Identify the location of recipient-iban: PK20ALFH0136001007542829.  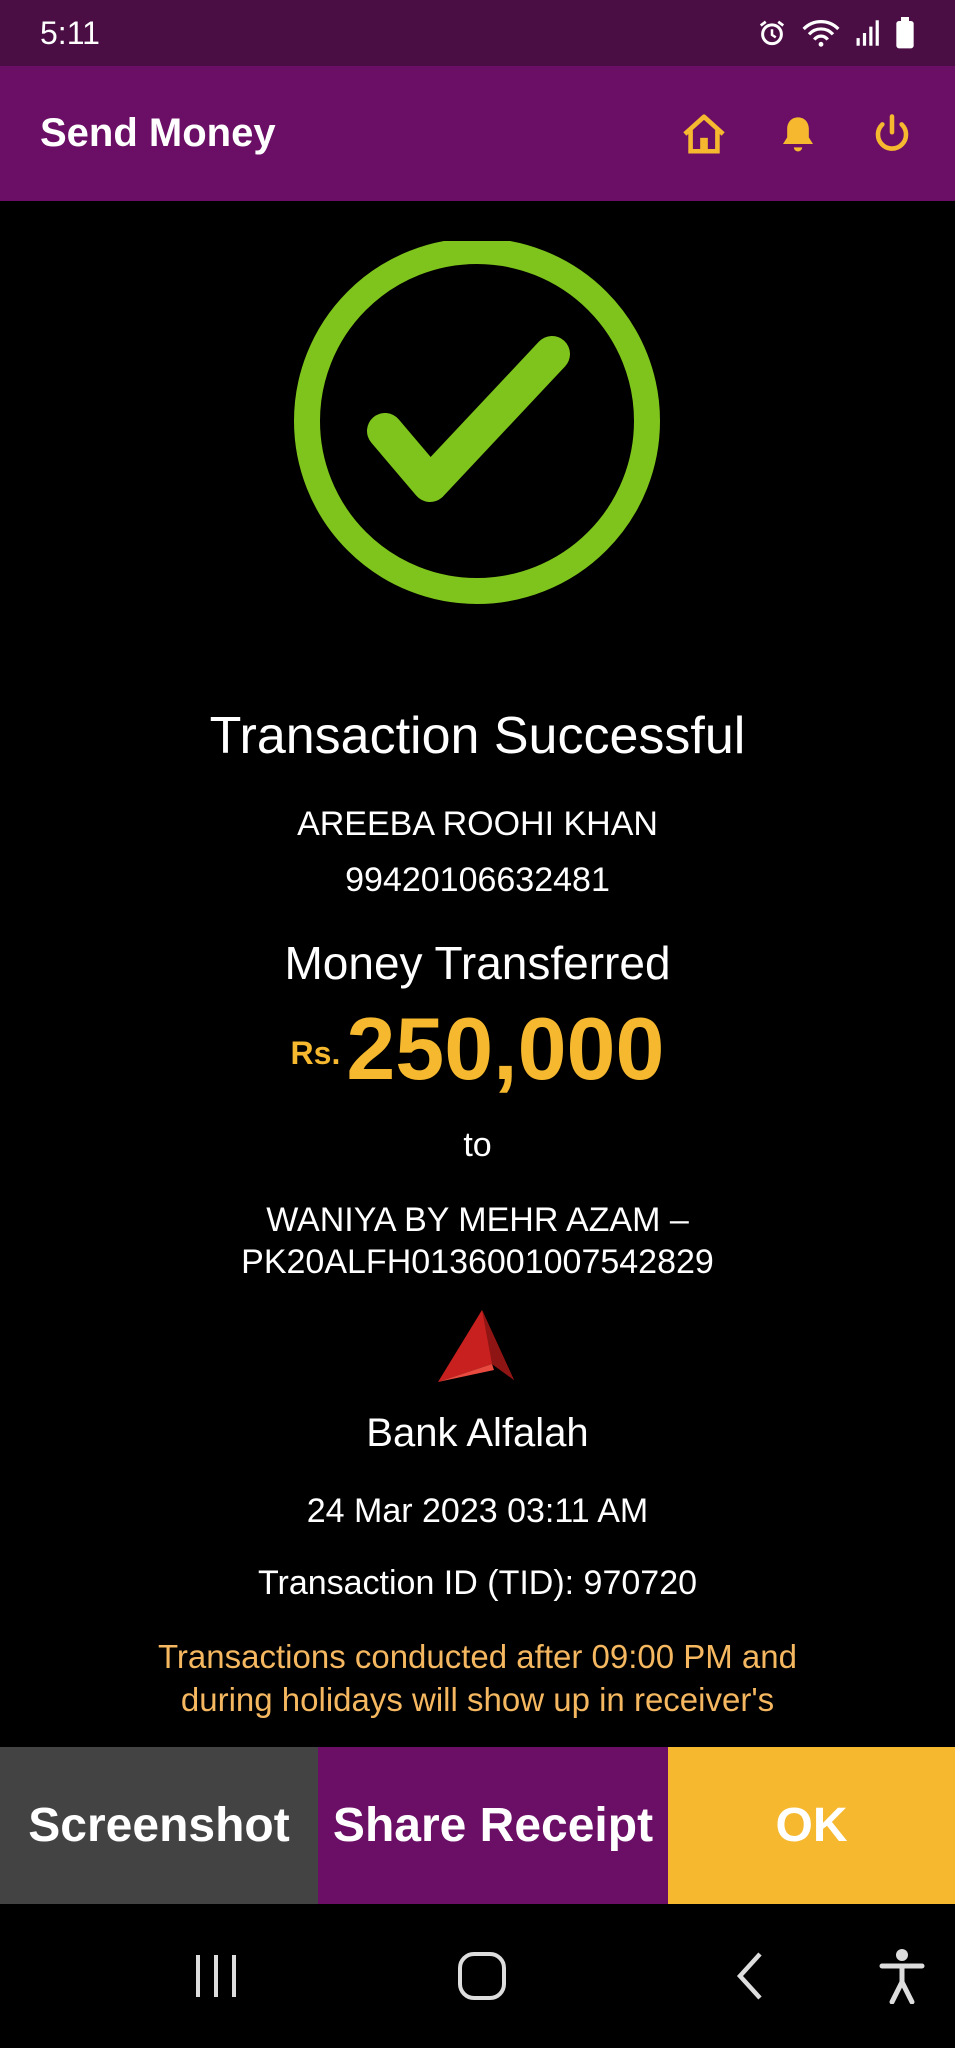
(477, 1262).